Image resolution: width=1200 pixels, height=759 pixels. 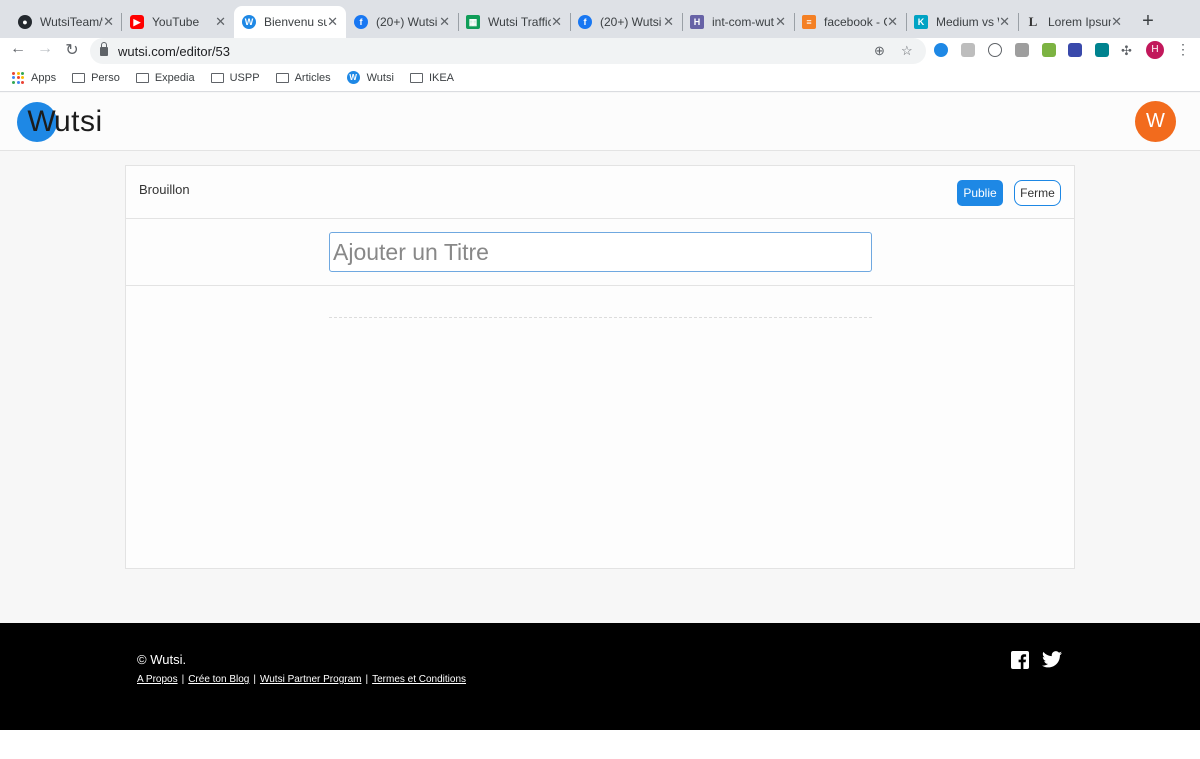 What do you see at coordinates (921, 22) in the screenshot?
I see `k-icon: K` at bounding box center [921, 22].